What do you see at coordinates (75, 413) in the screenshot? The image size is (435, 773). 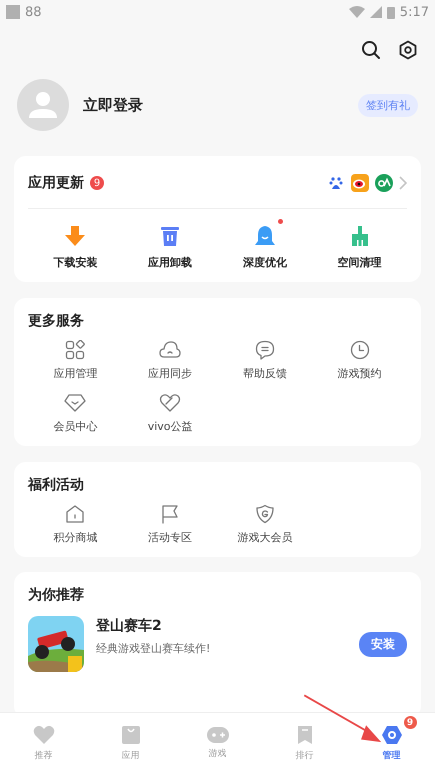 I see `service-item: 会员中心` at bounding box center [75, 413].